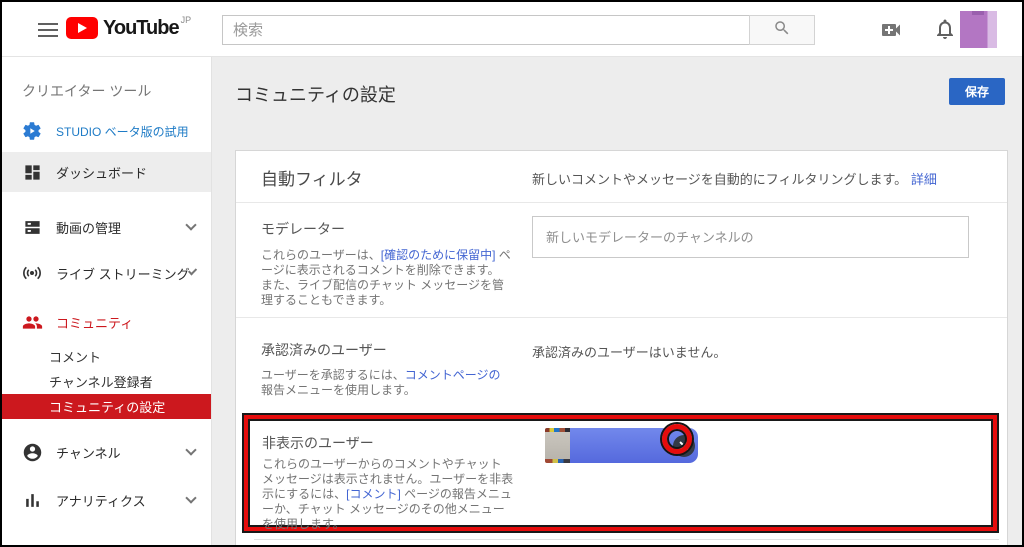  I want to click on translate-icon: 文, so click(32, 544).